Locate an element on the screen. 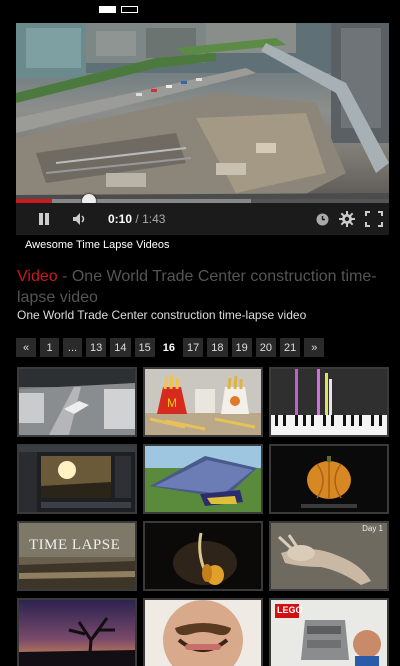  settings-button is located at coordinates (347, 219).